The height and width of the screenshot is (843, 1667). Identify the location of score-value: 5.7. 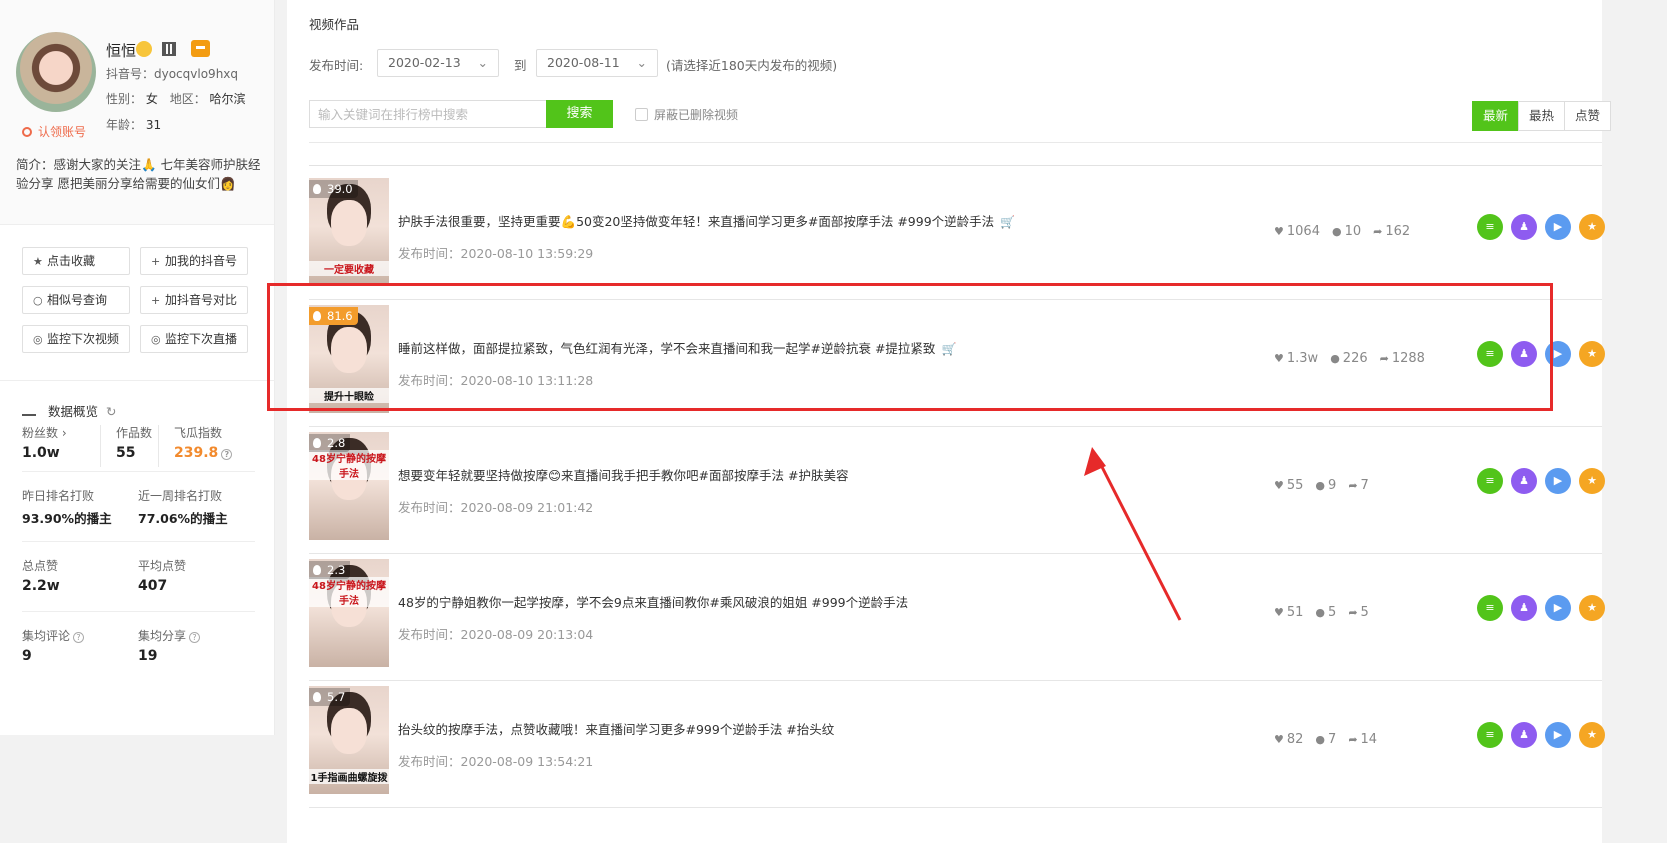
(336, 697).